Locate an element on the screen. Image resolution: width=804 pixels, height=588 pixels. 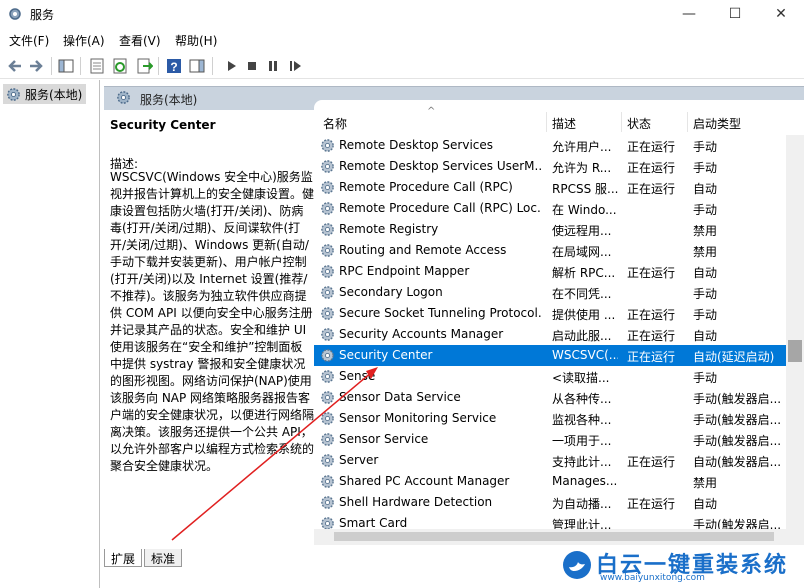
service-row: Security Accounts Manager 启动此服... 正在运行 自动 is located at coordinates (550, 334).